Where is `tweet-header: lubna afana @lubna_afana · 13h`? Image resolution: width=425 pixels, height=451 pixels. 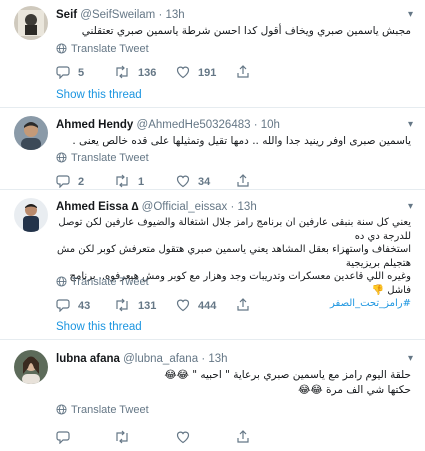
tweet-header: lubna afana @lubna_afana · 13h is located at coordinates (142, 359).